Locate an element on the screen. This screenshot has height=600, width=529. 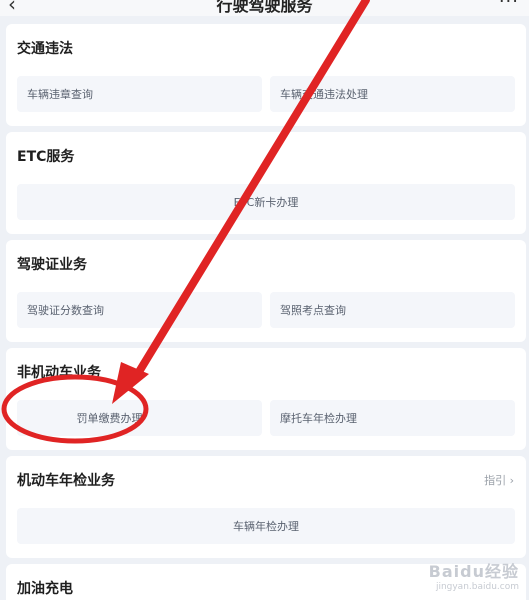
vehicle-inspection-button: 车辆年检办理 is located at coordinates (266, 526).